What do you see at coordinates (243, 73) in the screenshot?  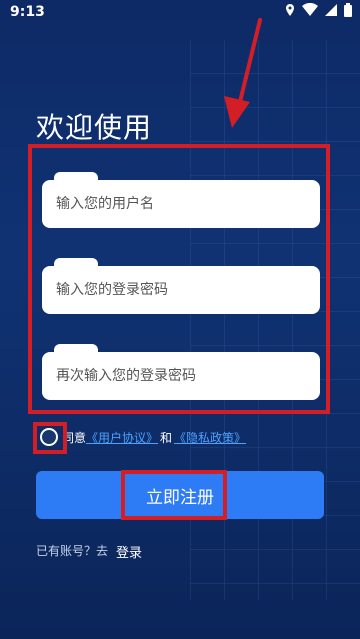 I see `red-arrow-annotation` at bounding box center [243, 73].